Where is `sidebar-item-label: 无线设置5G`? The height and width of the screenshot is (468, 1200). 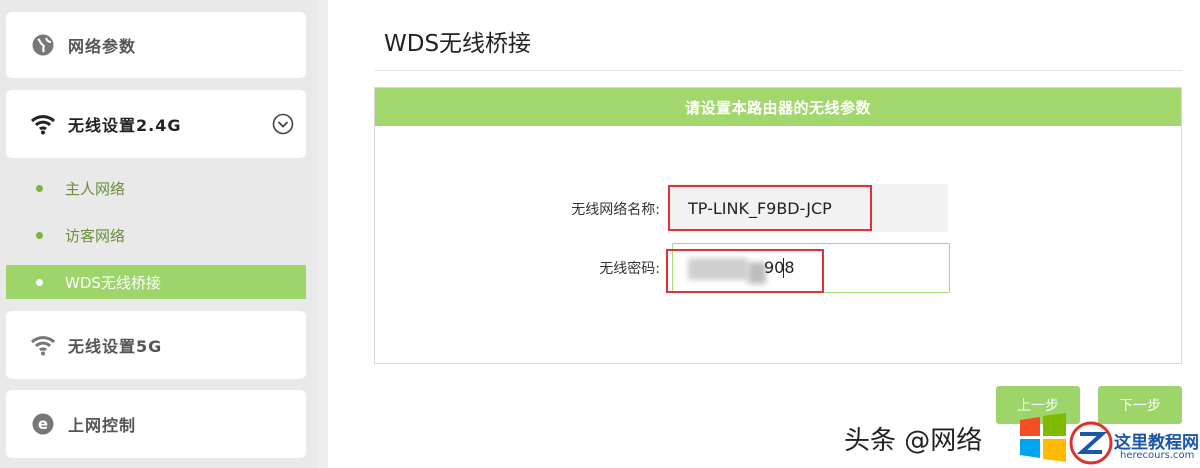 sidebar-item-label: 无线设置5G is located at coordinates (115, 346).